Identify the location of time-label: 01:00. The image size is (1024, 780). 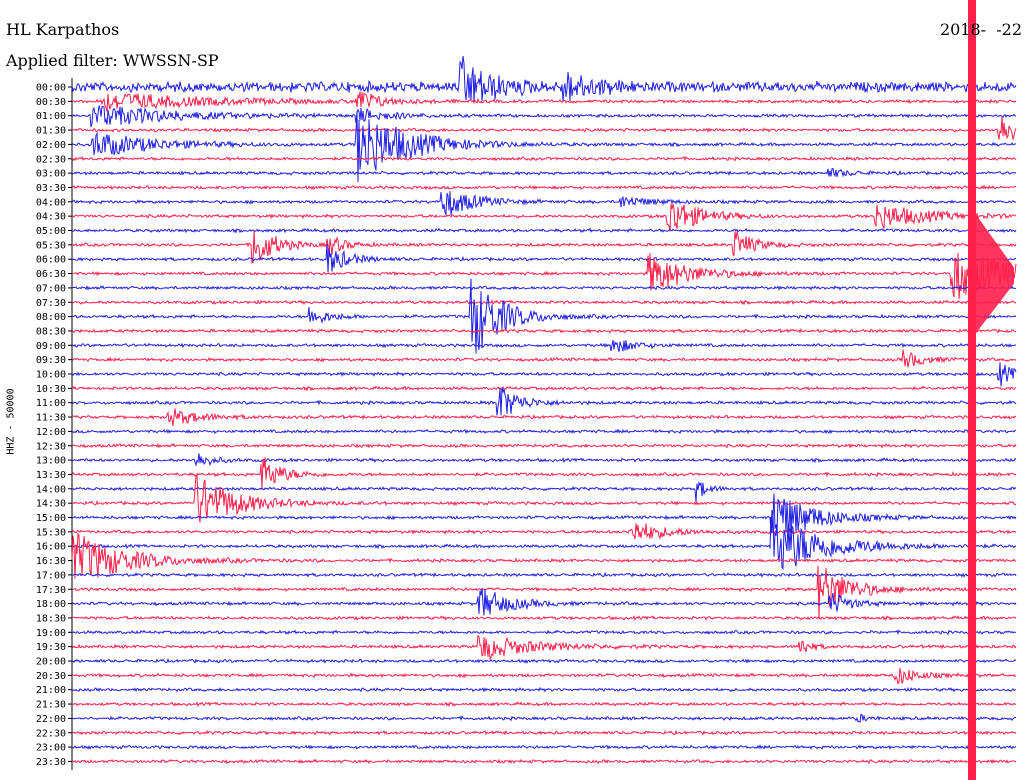
(51, 116).